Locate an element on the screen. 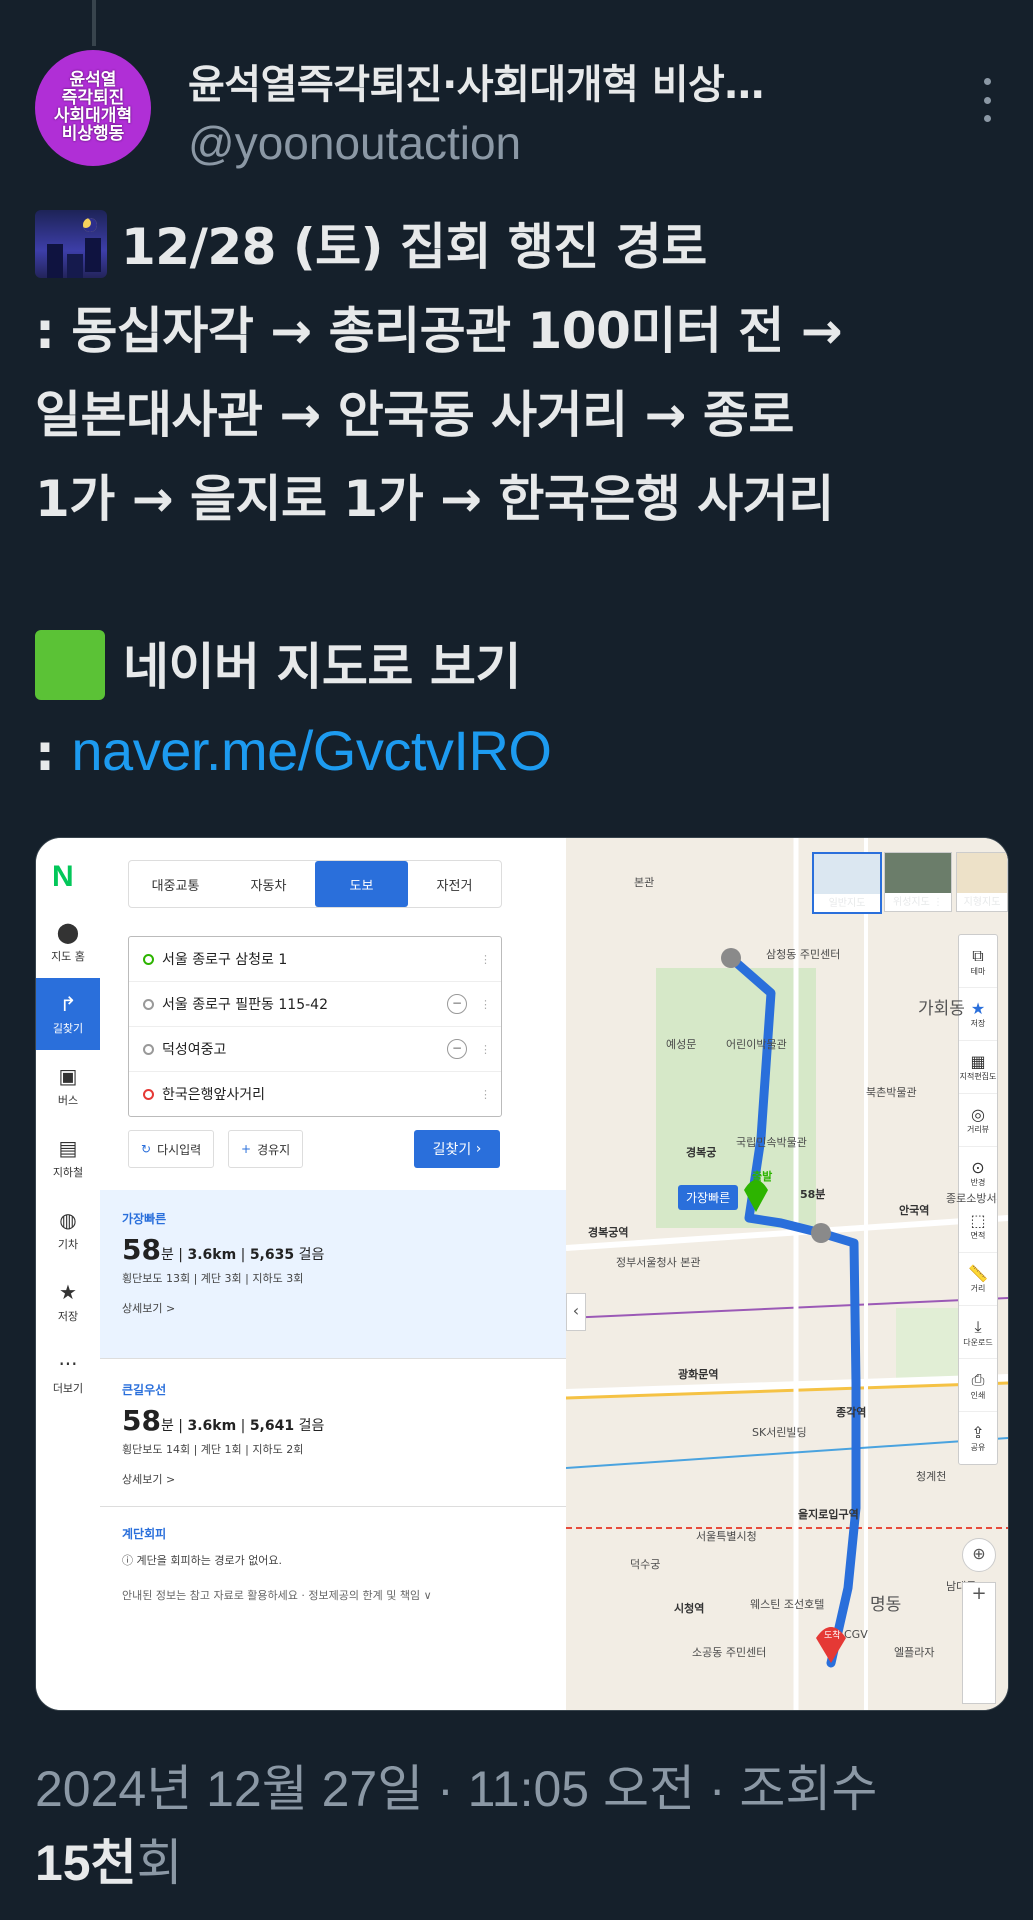 The width and height of the screenshot is (1033, 1920). map-type-label: 지형지도 is located at coordinates (982, 902).